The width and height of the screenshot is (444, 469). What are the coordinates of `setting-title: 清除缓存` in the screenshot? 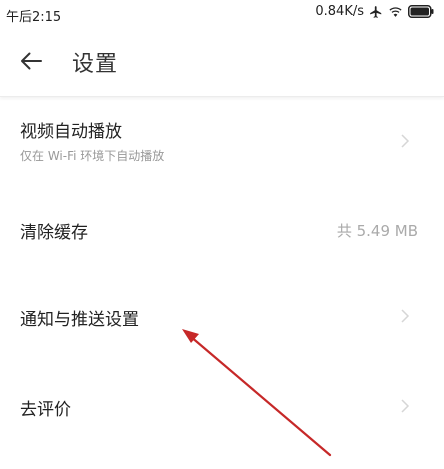 It's located at (54, 233).